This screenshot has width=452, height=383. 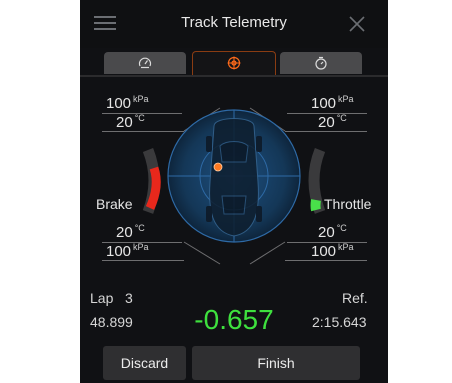 What do you see at coordinates (218, 167) in the screenshot?
I see `g-force-dot` at bounding box center [218, 167].